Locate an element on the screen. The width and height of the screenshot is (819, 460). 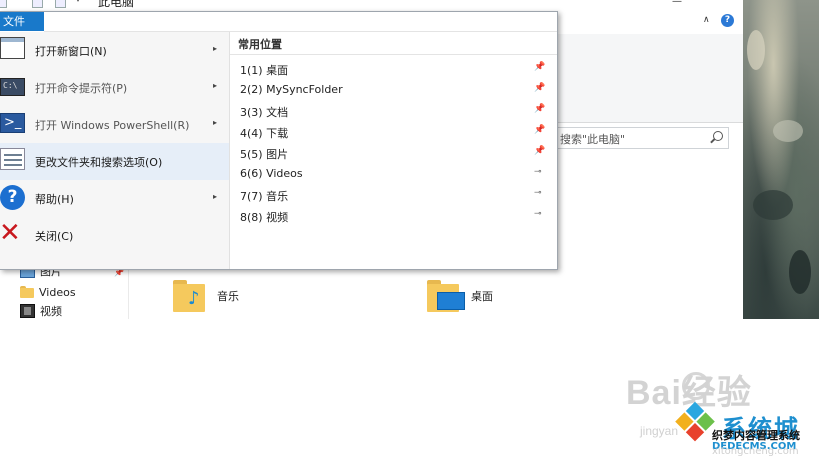
menu-item-open-powershell: >_ 打开 Windows PowerShell(R) ▸ is located at coordinates (114, 124).